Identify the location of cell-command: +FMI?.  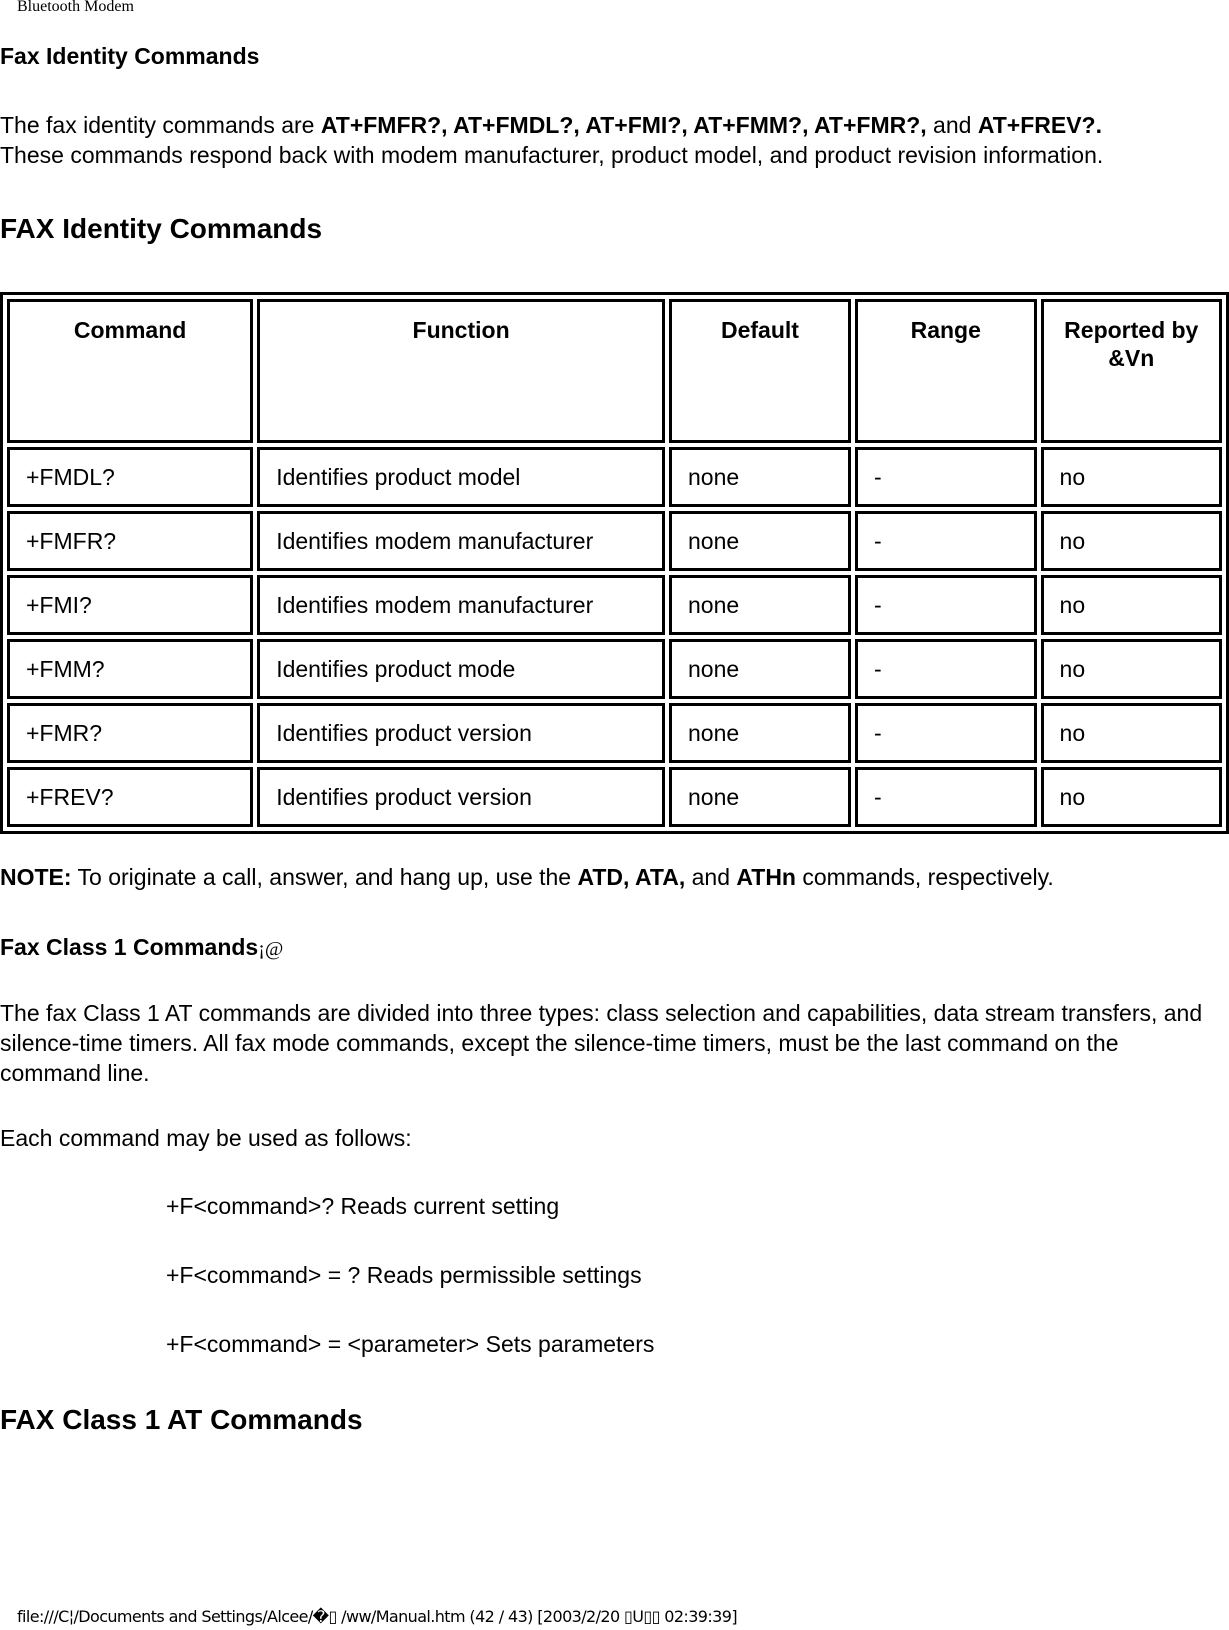
(130, 605).